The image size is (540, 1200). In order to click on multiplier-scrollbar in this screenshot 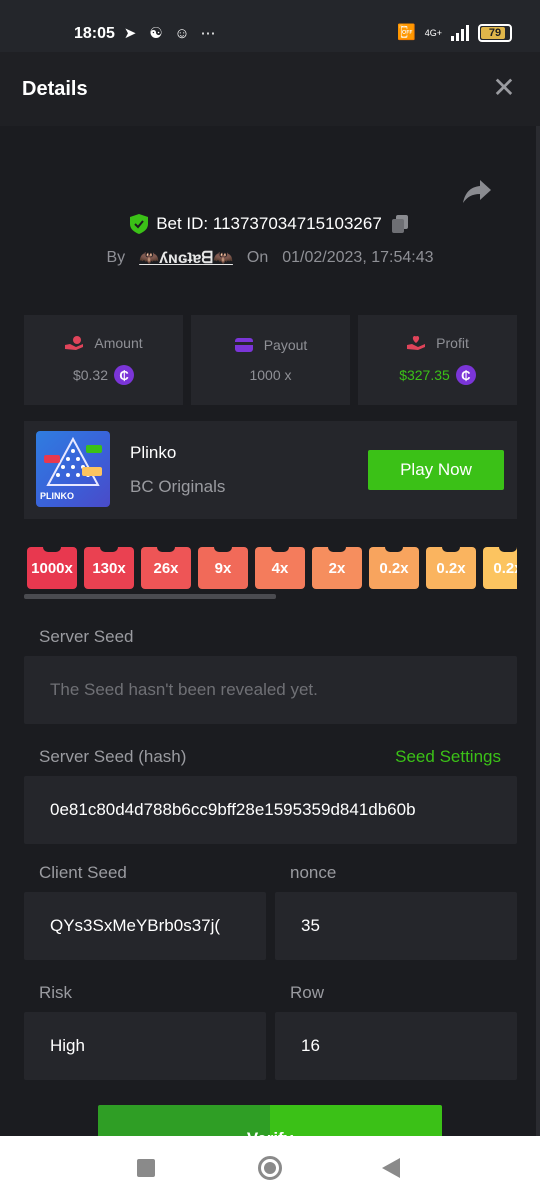, I will do `click(150, 596)`.